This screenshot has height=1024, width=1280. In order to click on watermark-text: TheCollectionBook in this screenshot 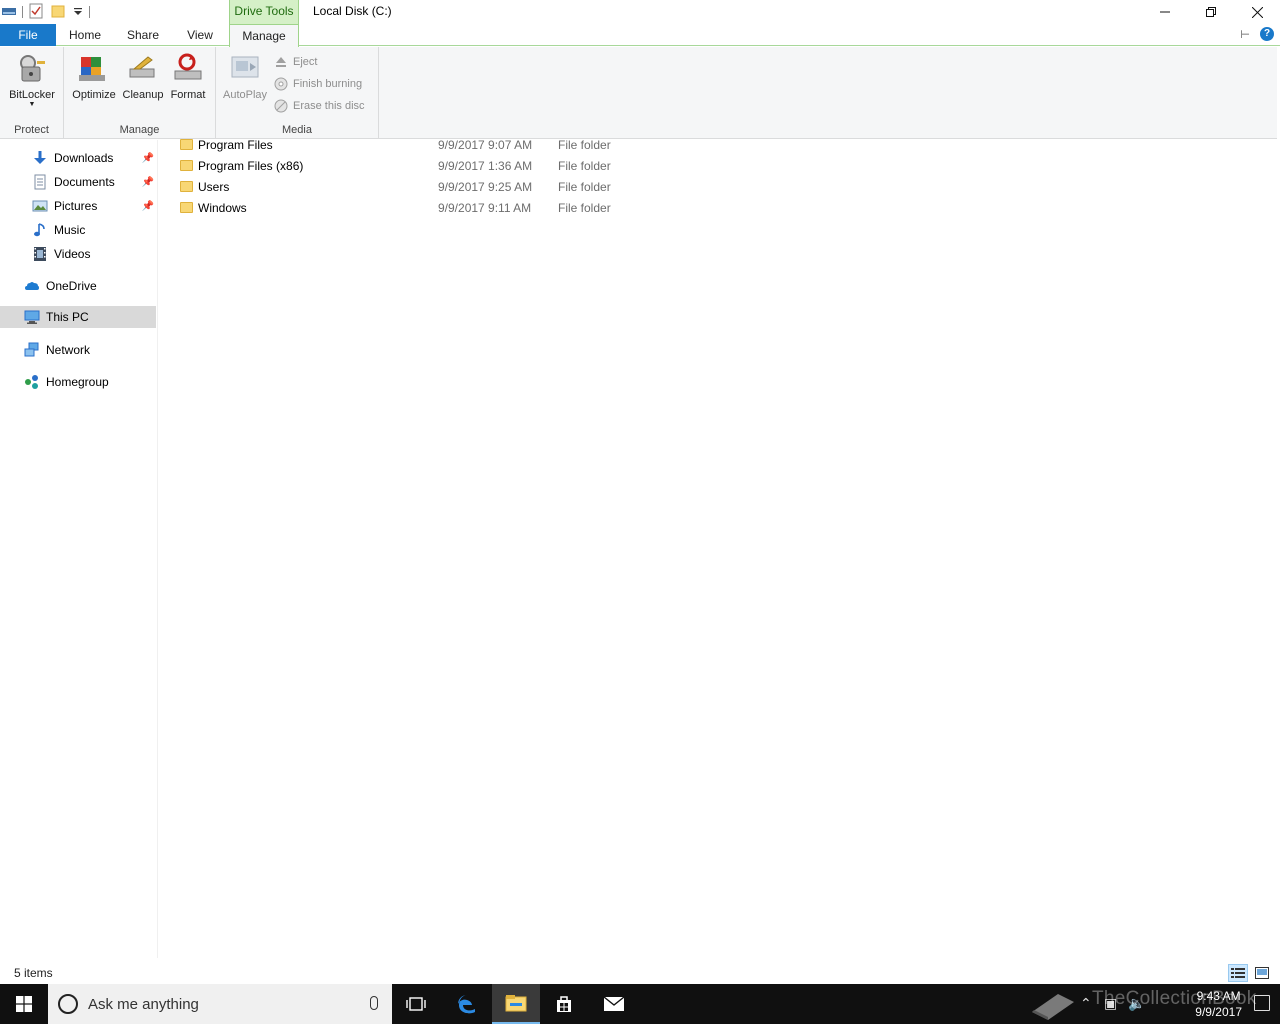, I will do `click(1174, 998)`.